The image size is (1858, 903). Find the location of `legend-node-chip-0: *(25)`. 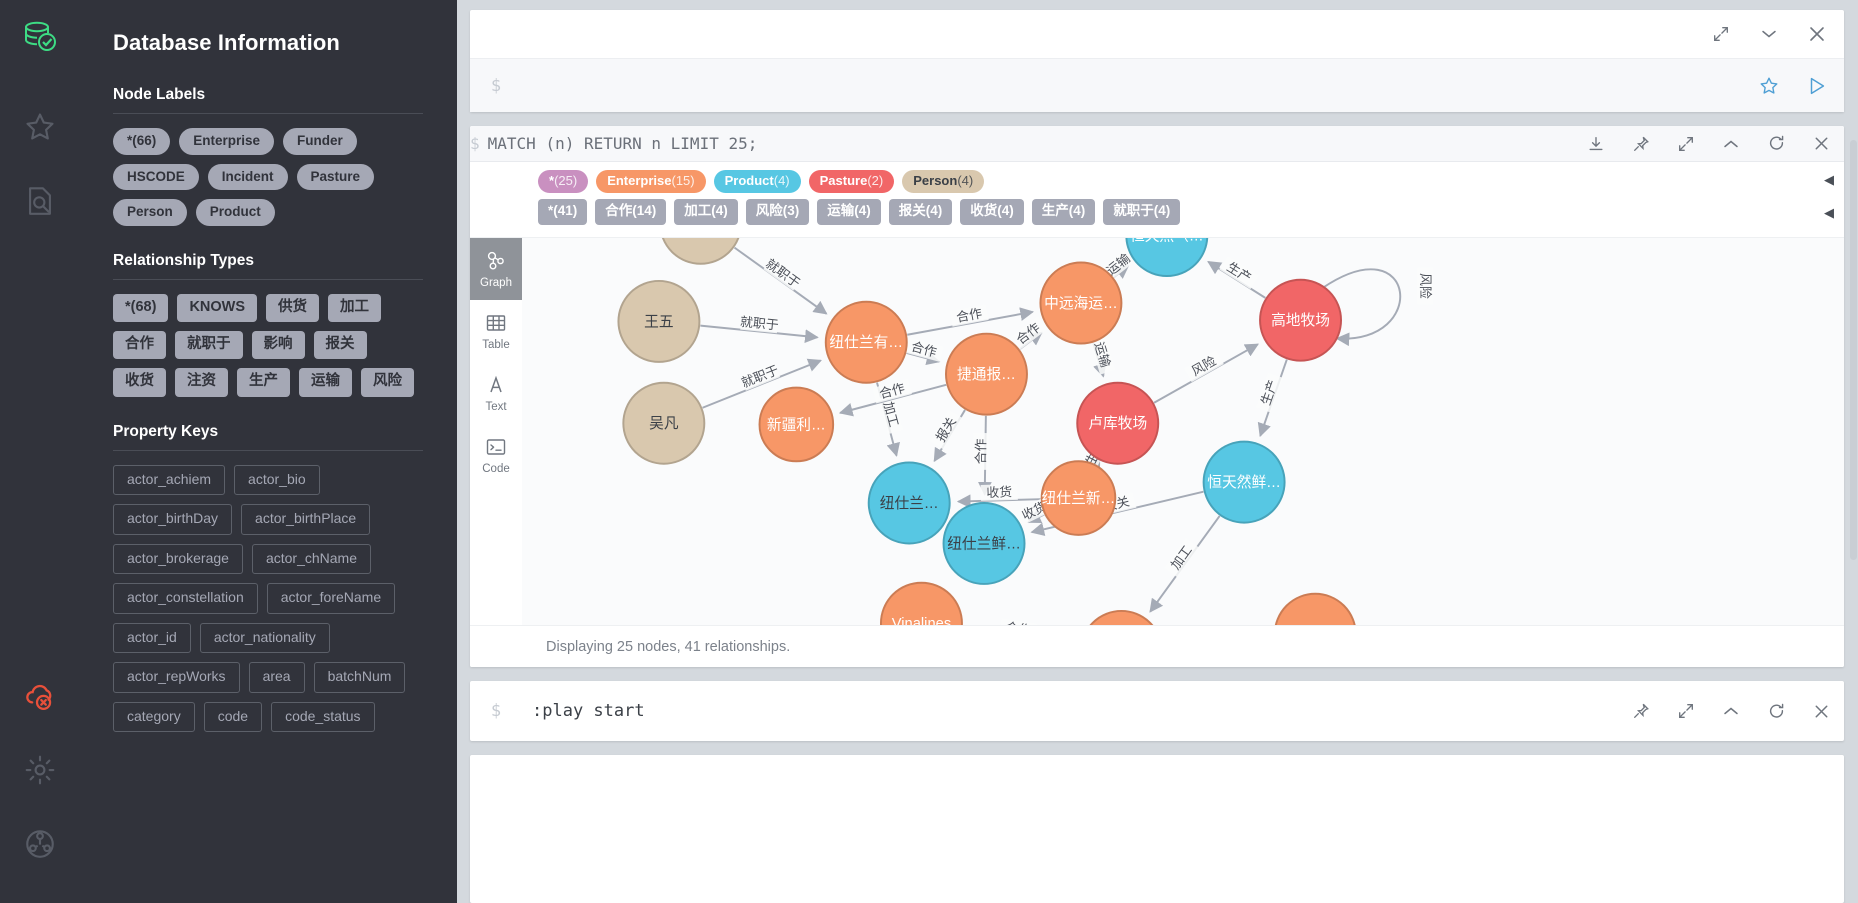

legend-node-chip-0: *(25) is located at coordinates (563, 182).